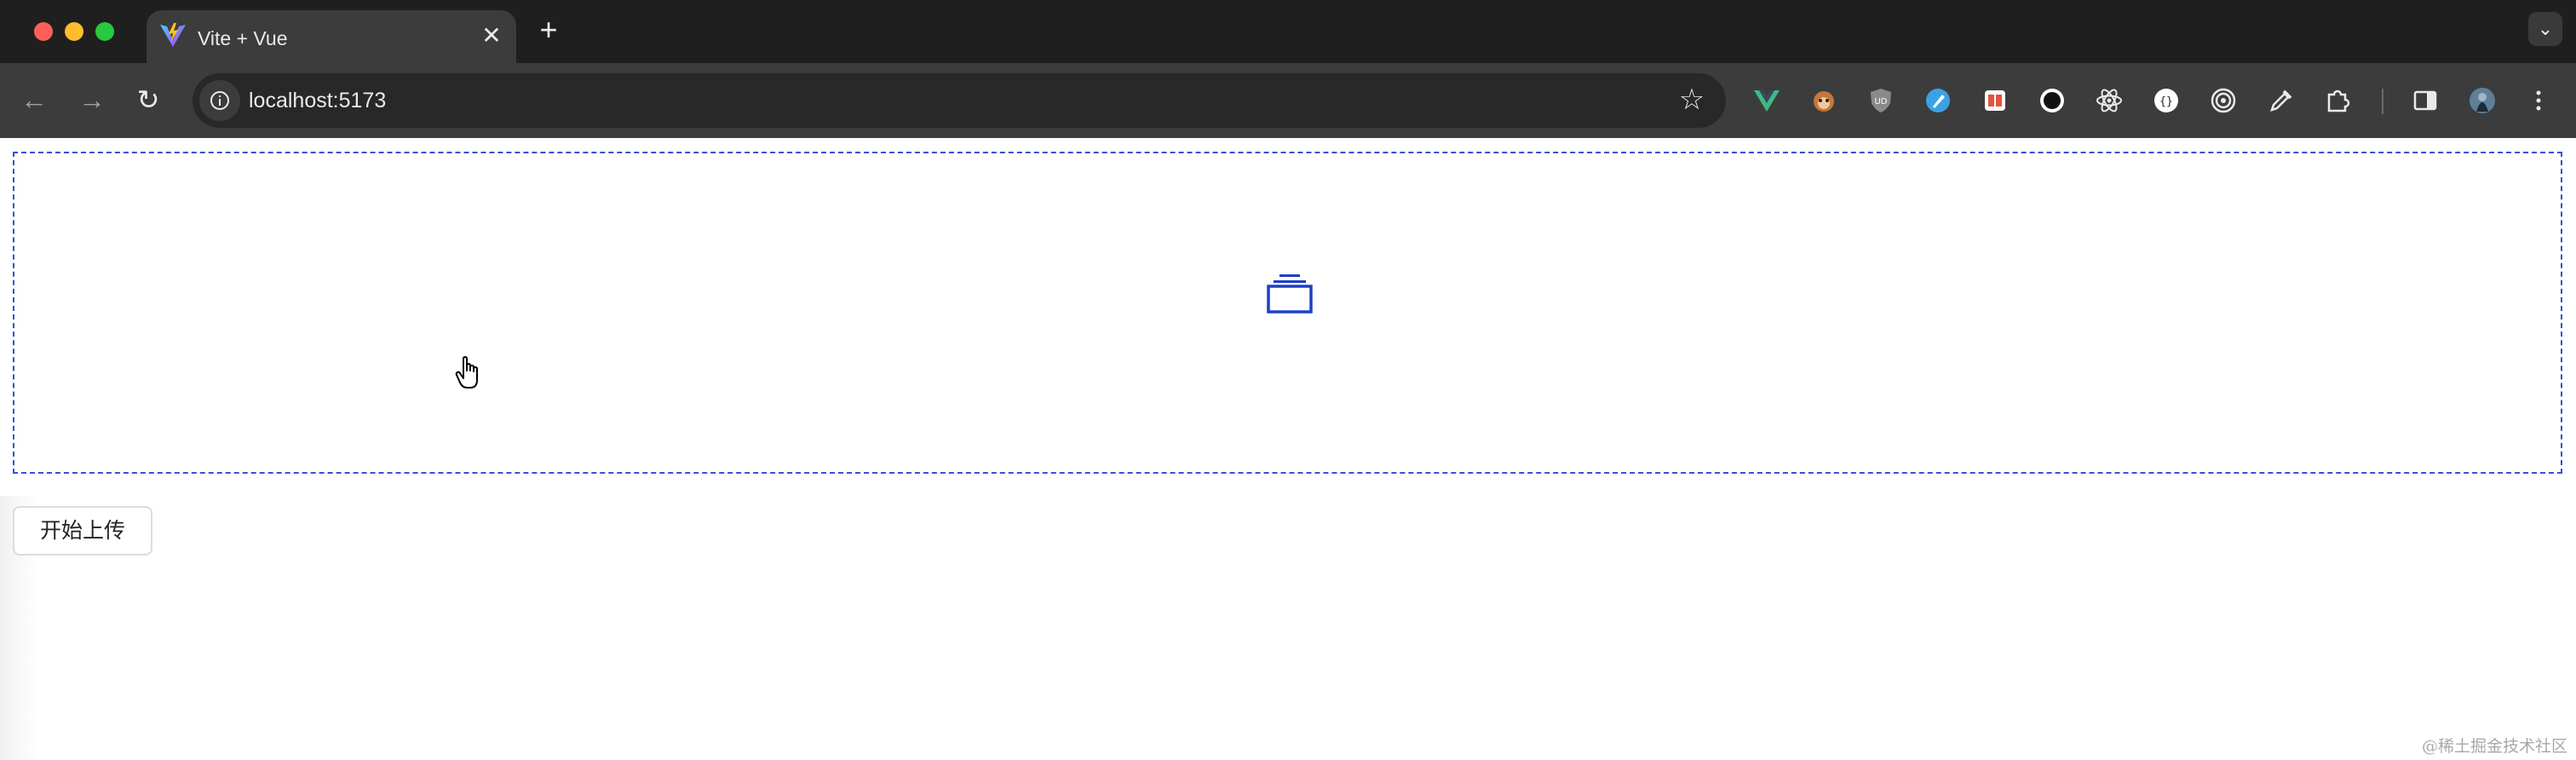 Image resolution: width=2576 pixels, height=760 pixels. What do you see at coordinates (148, 101) in the screenshot?
I see `reload-button: ↻` at bounding box center [148, 101].